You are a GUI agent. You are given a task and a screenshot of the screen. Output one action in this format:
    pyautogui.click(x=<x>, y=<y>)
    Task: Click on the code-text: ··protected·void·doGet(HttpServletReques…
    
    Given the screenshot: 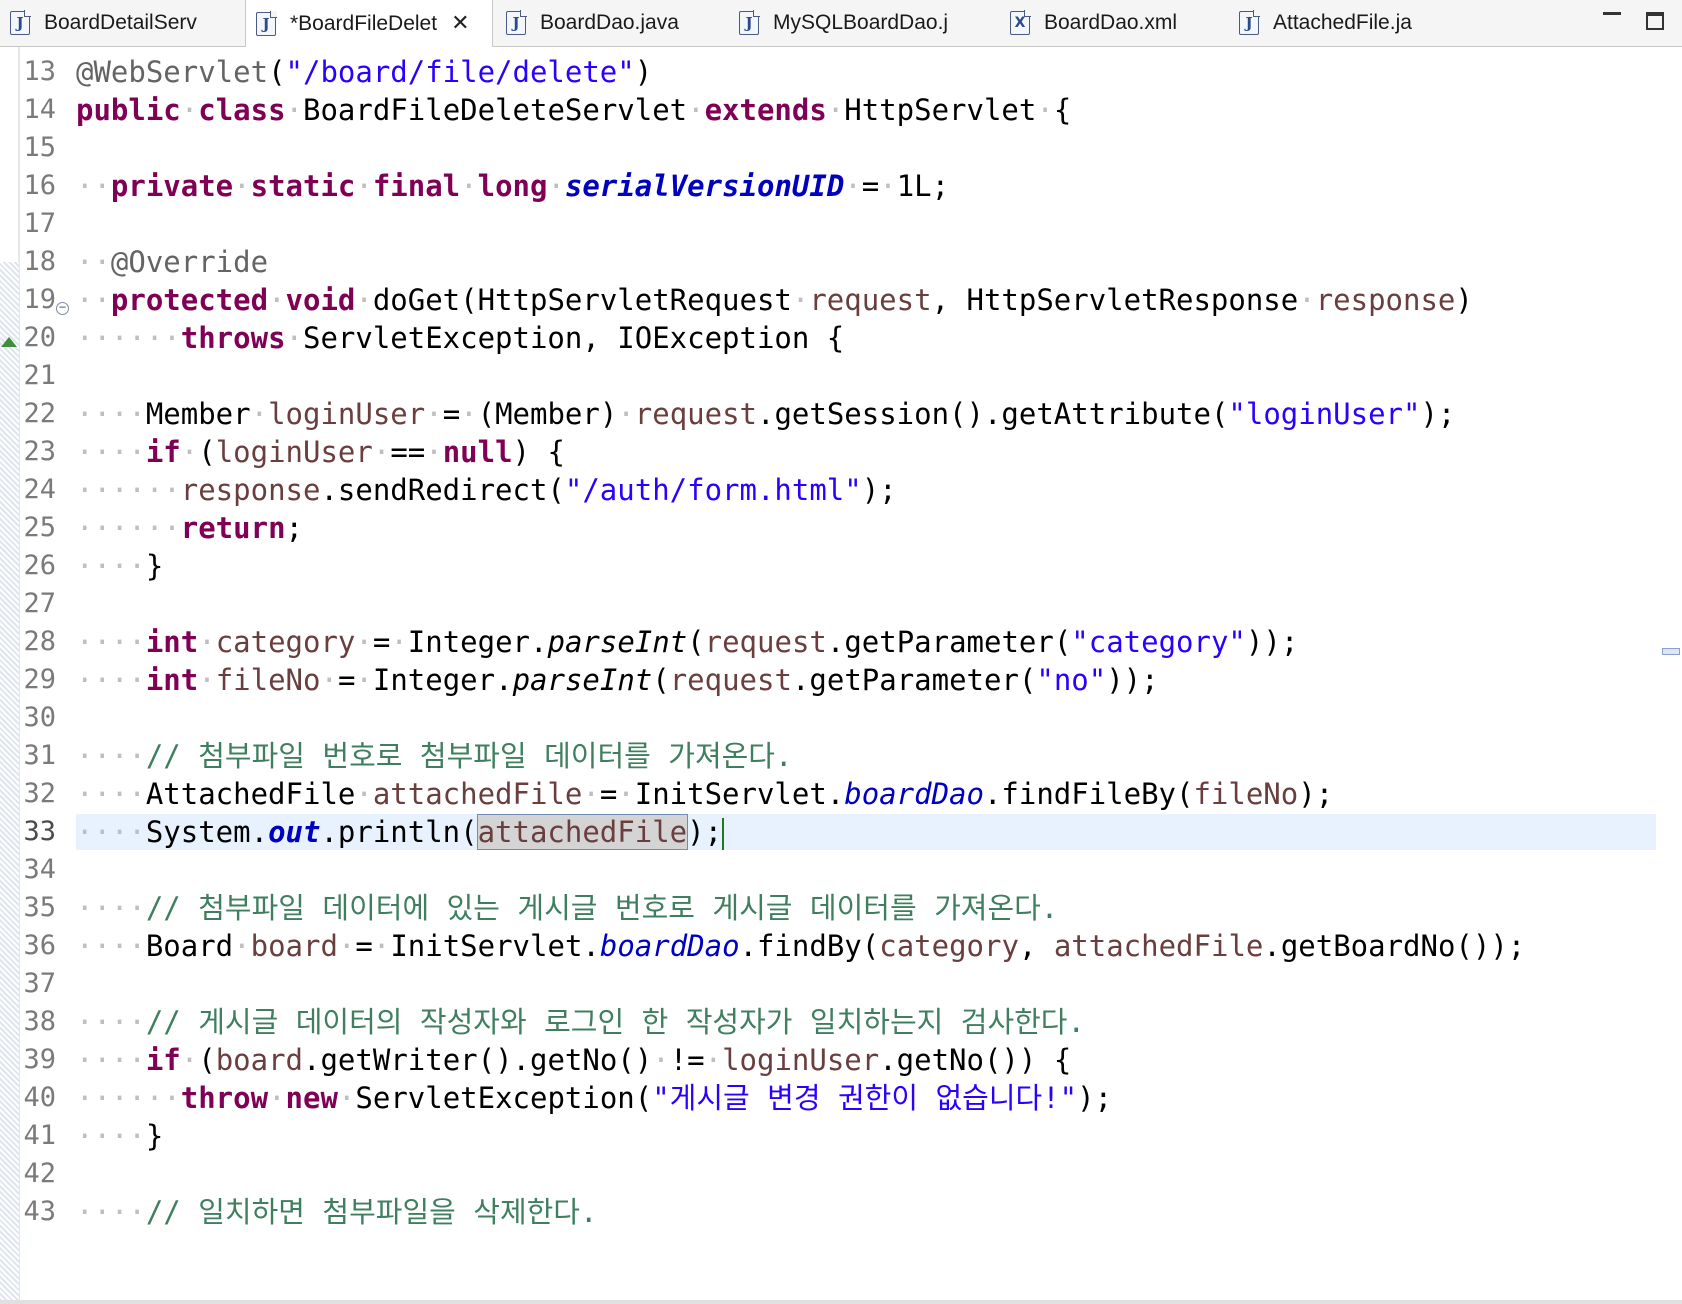 What is the action you would take?
    pyautogui.click(x=774, y=300)
    